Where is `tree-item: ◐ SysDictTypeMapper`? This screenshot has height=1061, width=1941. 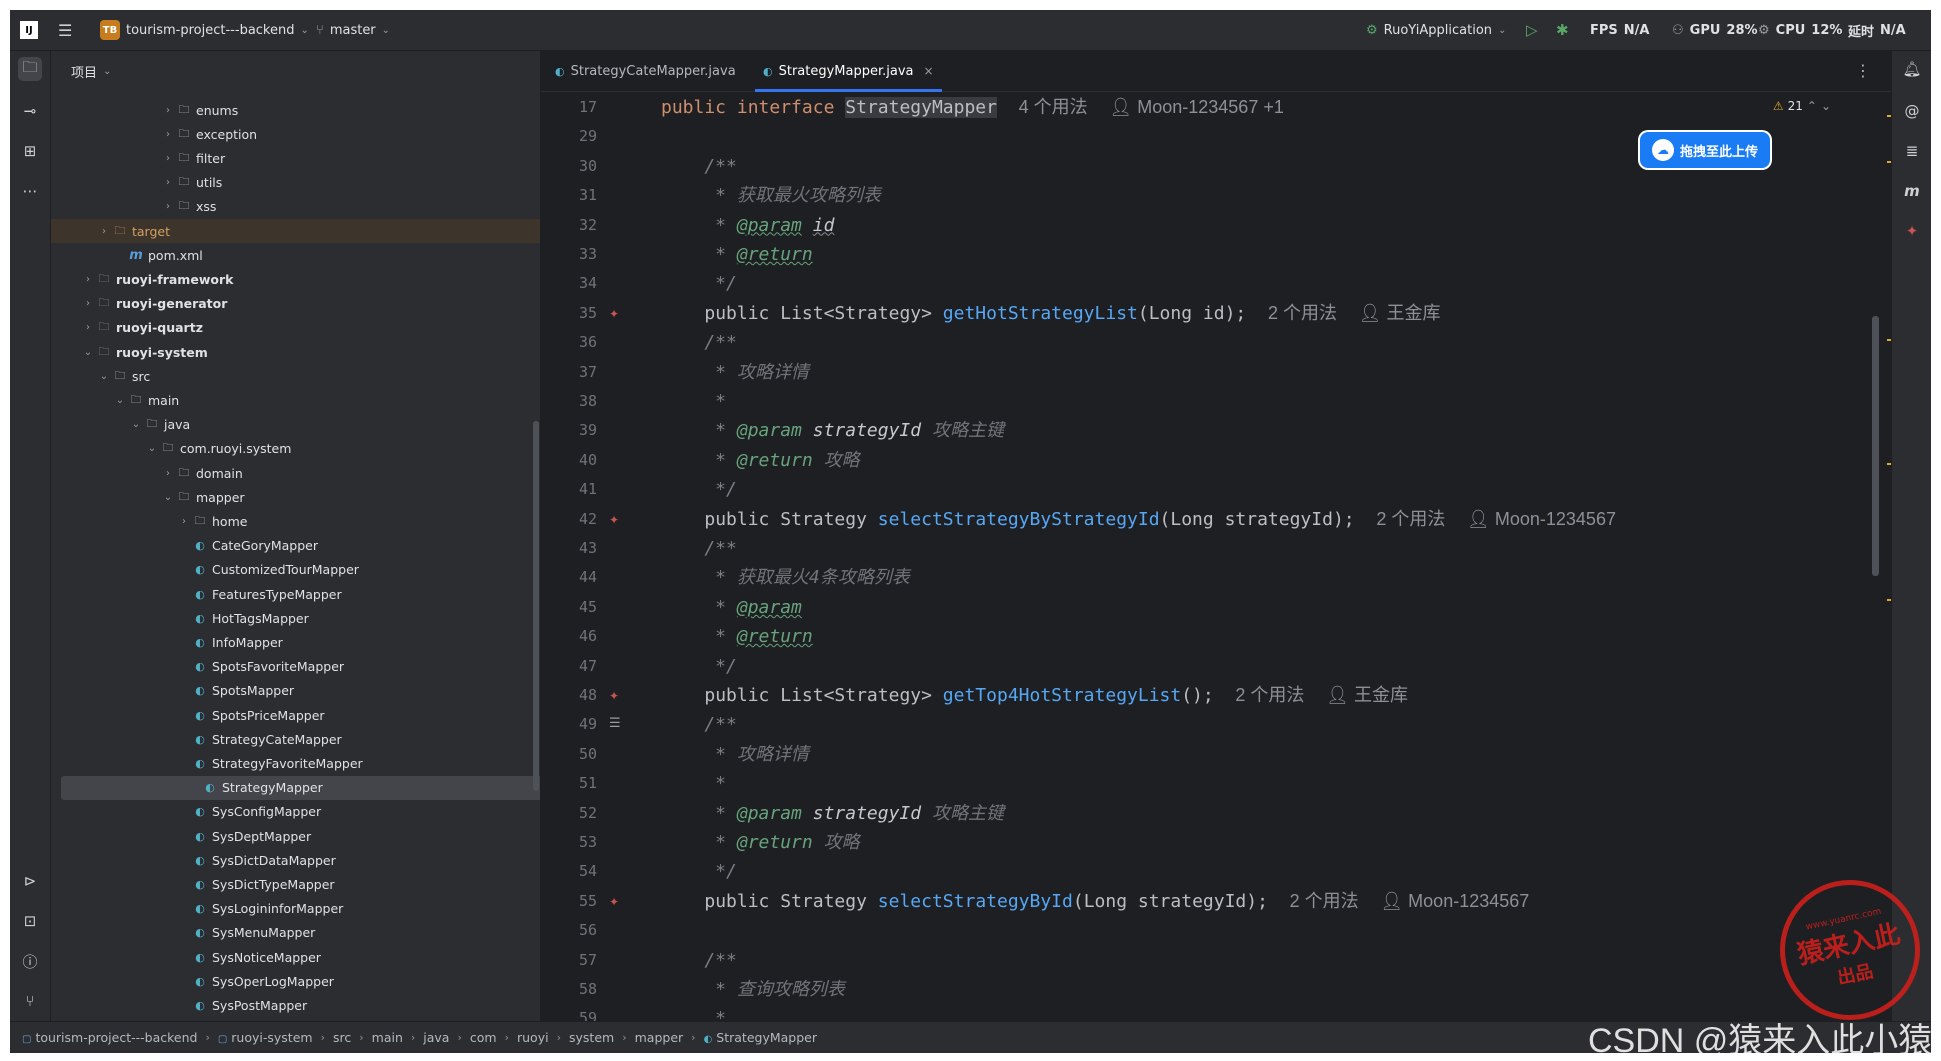 tree-item: ◐ SysDictTypeMapper is located at coordinates (295, 884).